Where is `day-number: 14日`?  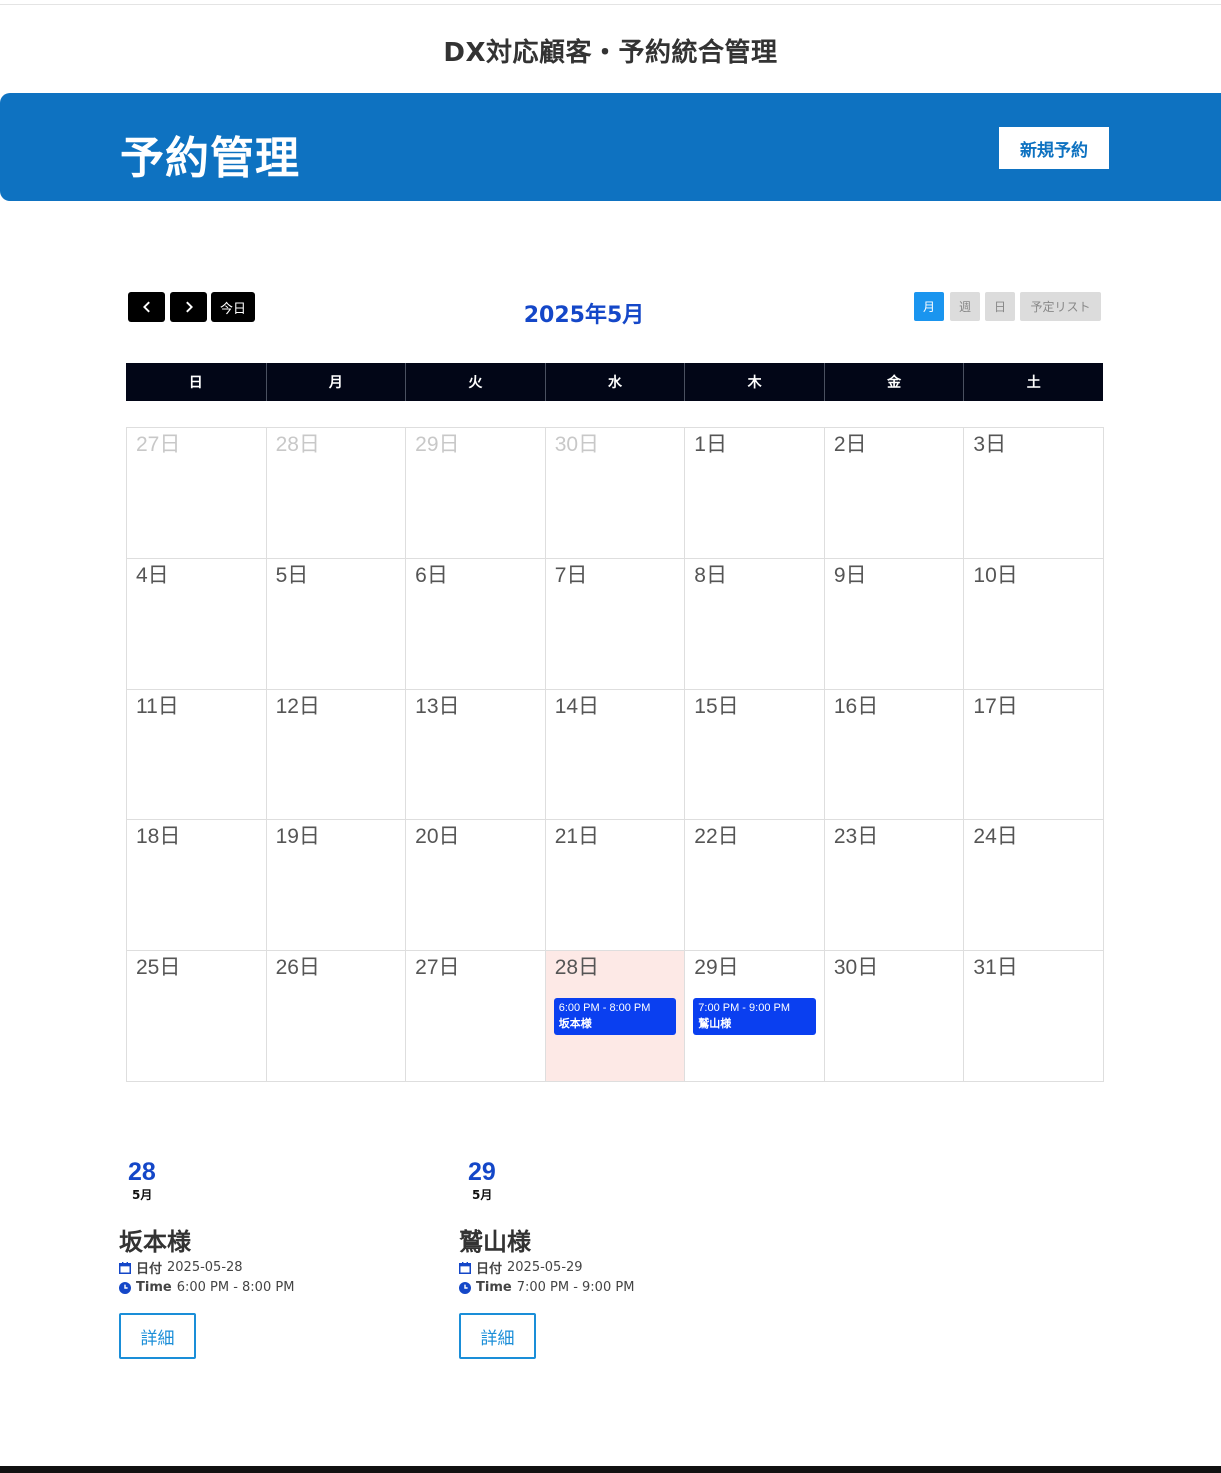 day-number: 14日 is located at coordinates (577, 706).